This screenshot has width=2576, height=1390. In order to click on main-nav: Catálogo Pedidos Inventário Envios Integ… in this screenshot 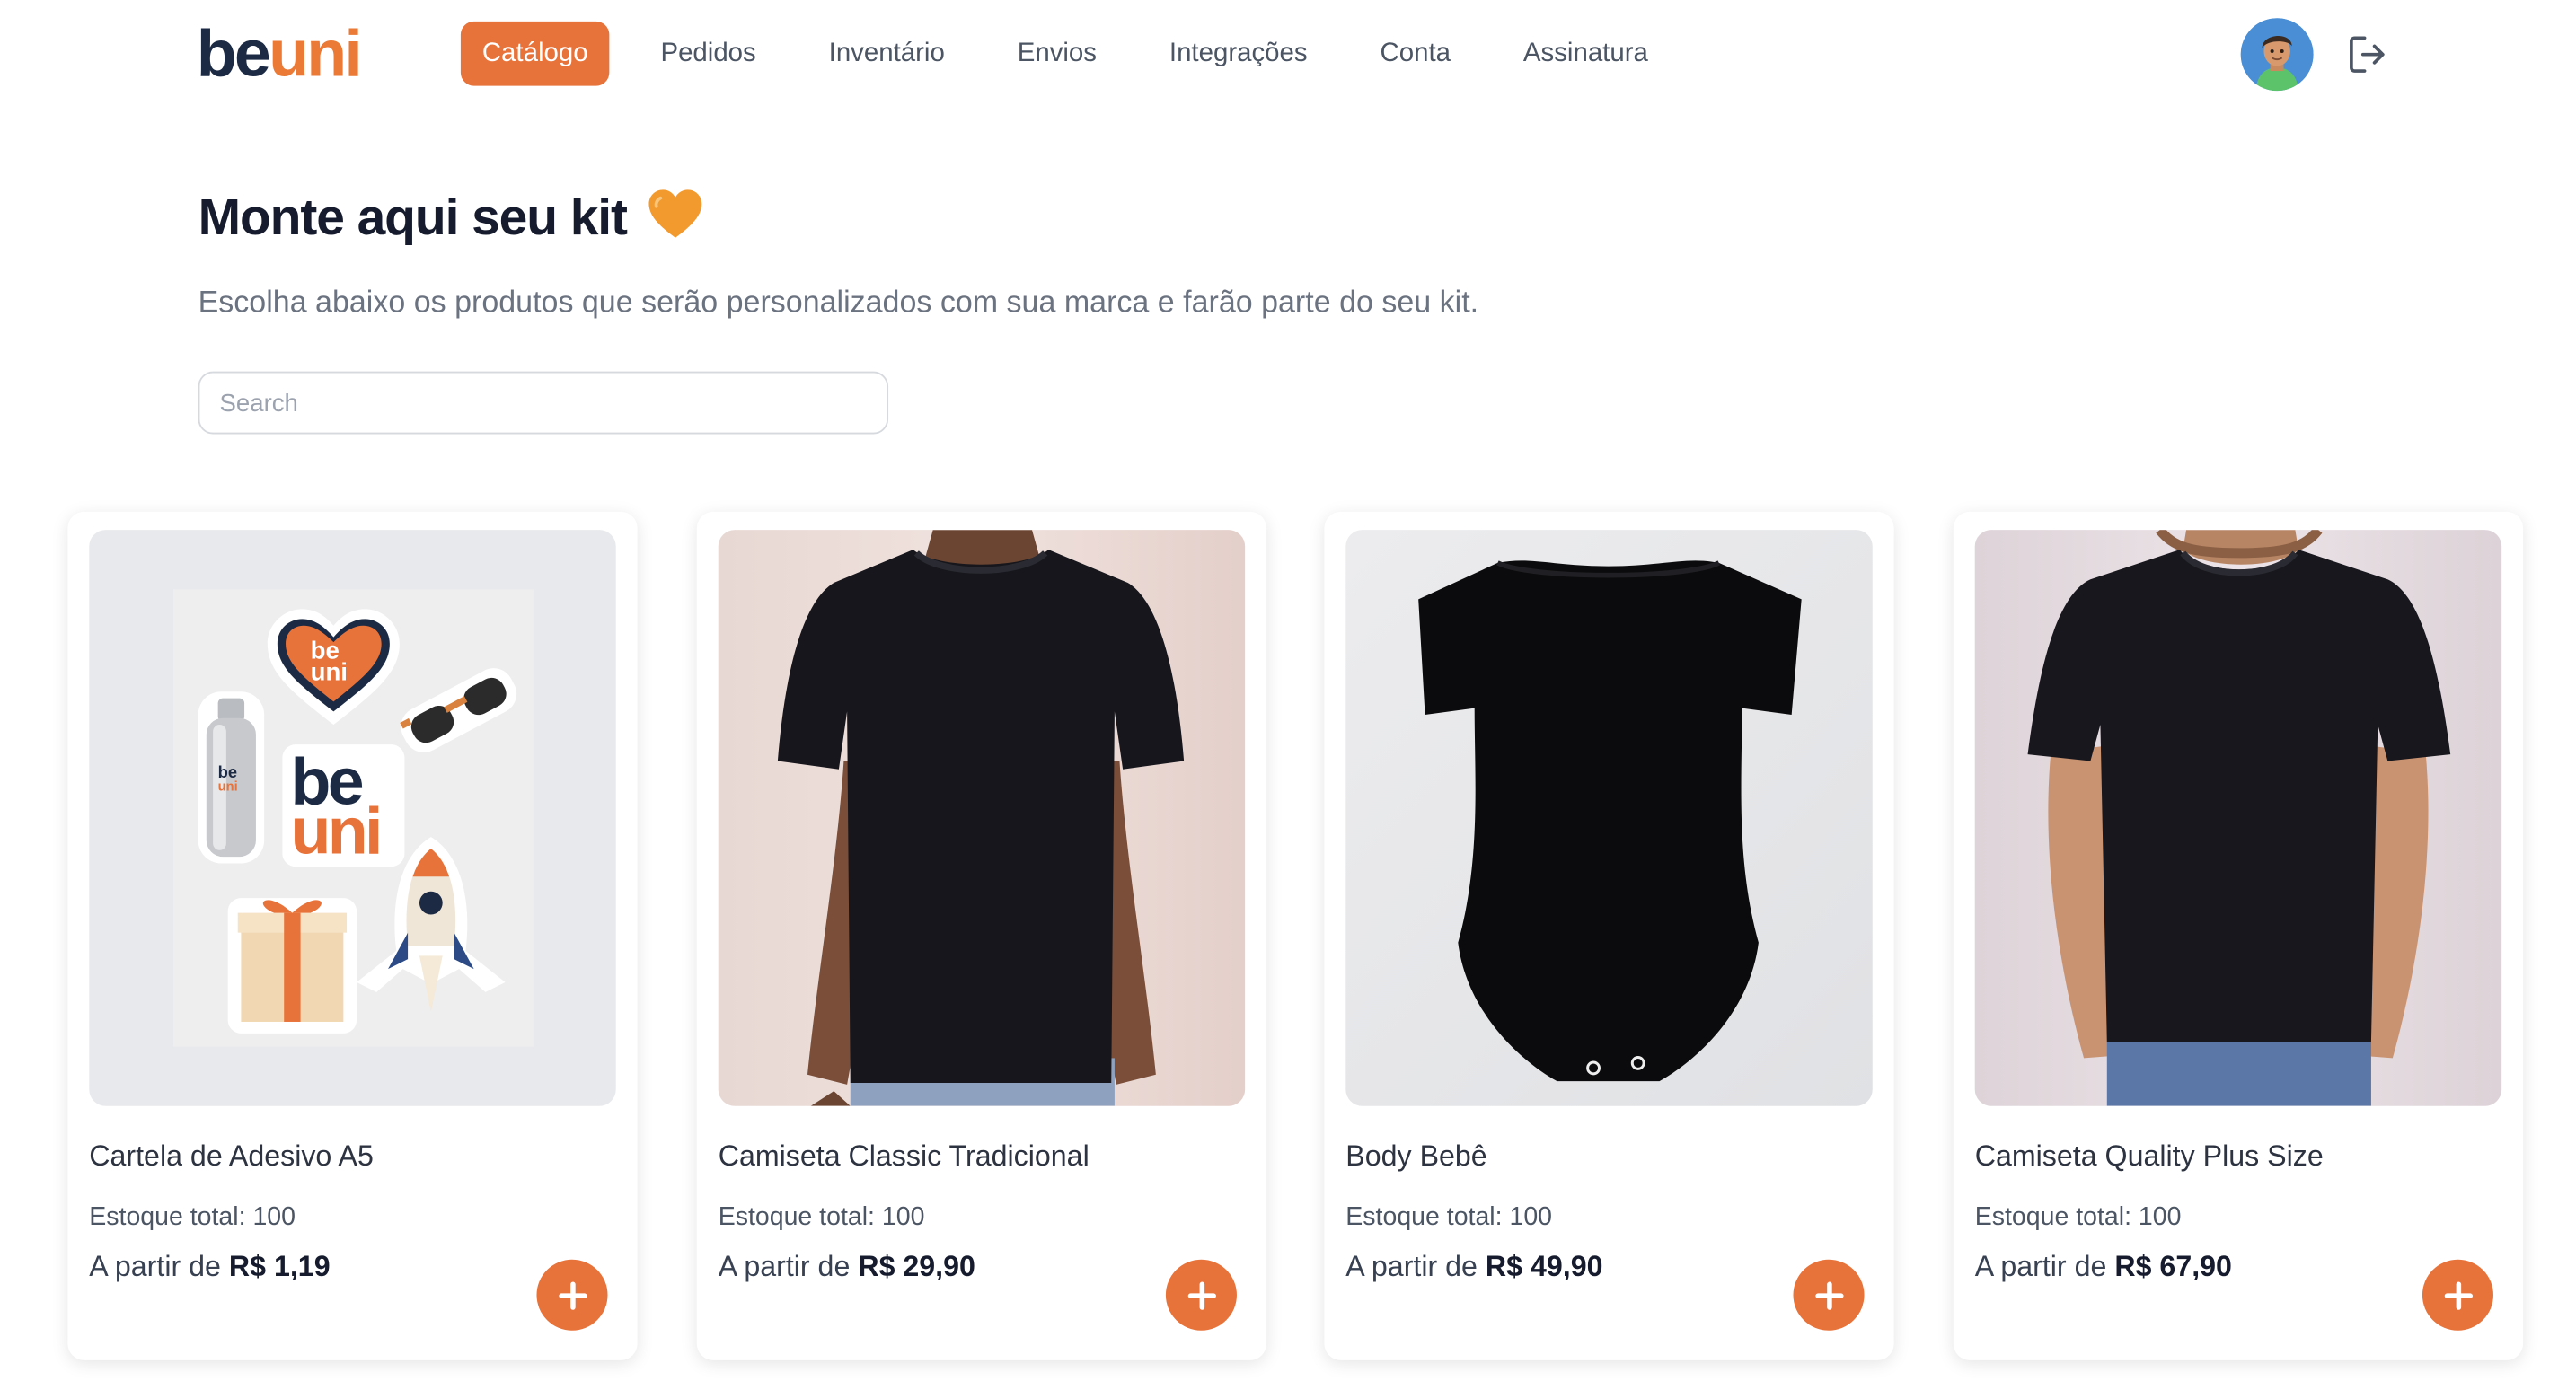, I will do `click(1079, 53)`.